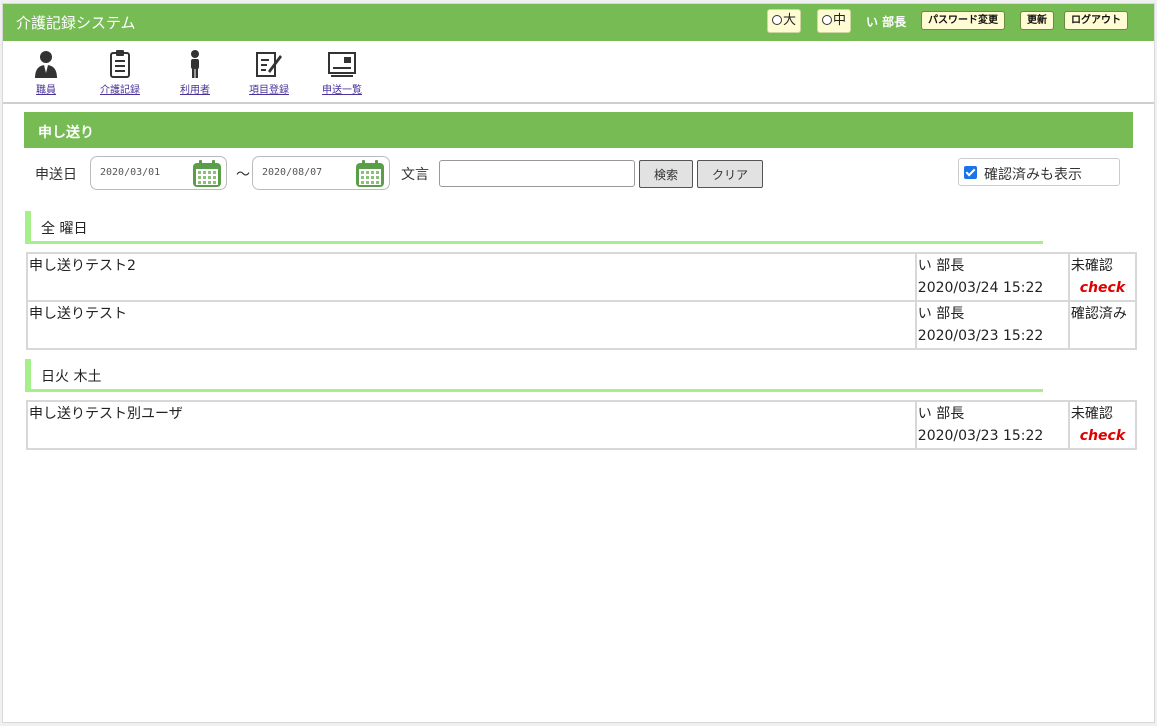 The image size is (1157, 726). I want to click on clipboard-icon, so click(120, 64).